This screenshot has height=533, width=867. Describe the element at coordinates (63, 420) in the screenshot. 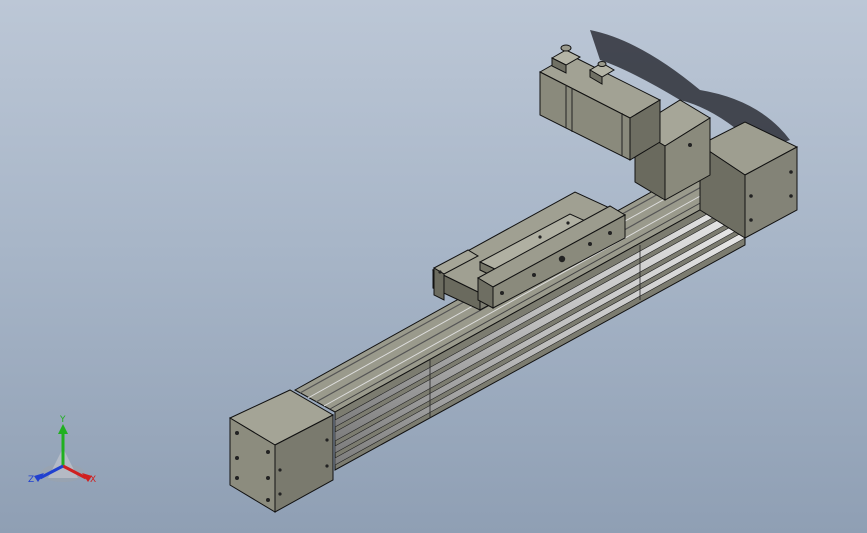

I see `triad-y-label: Y` at that location.